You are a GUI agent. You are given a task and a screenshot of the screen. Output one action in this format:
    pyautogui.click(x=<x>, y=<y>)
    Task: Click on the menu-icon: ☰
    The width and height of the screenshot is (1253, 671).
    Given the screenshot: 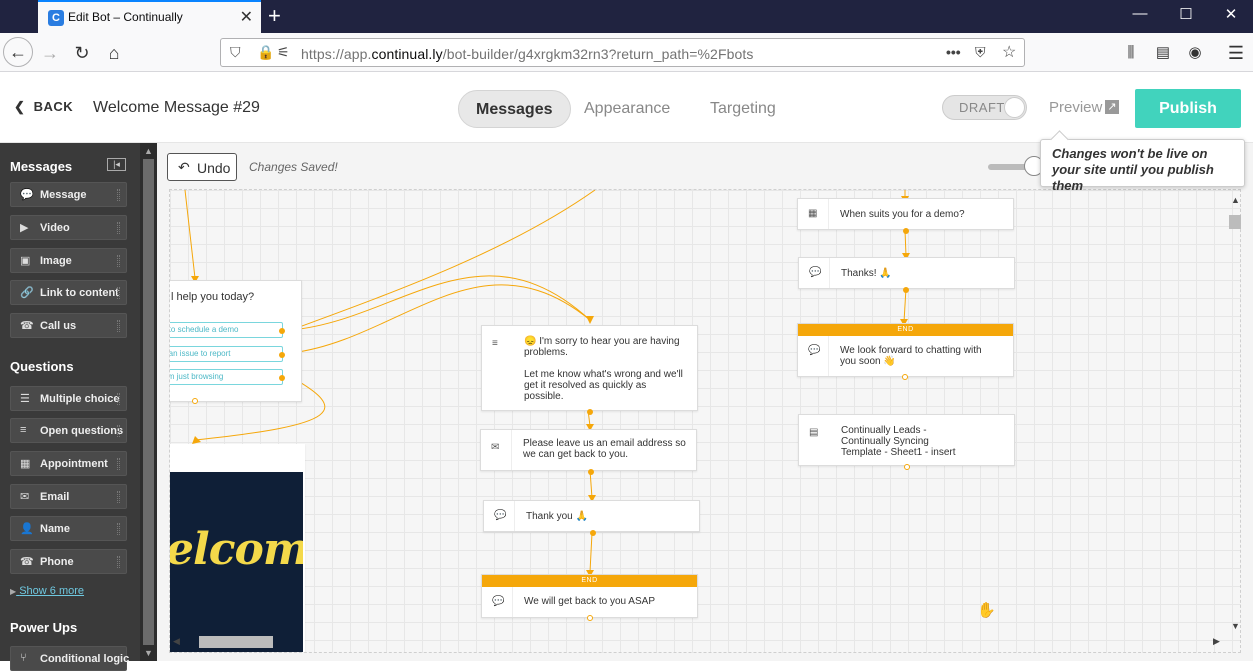 What is the action you would take?
    pyautogui.click(x=1236, y=53)
    